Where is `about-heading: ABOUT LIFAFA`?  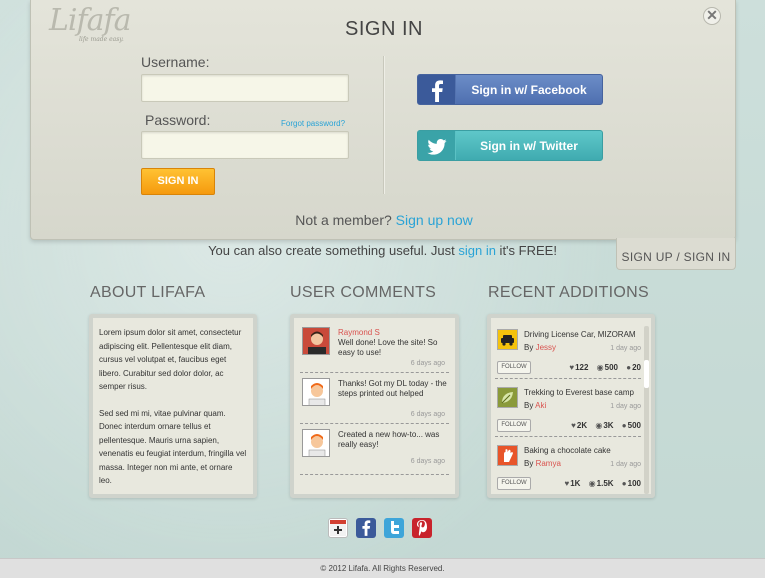
about-heading: ABOUT LIFAFA is located at coordinates (148, 292).